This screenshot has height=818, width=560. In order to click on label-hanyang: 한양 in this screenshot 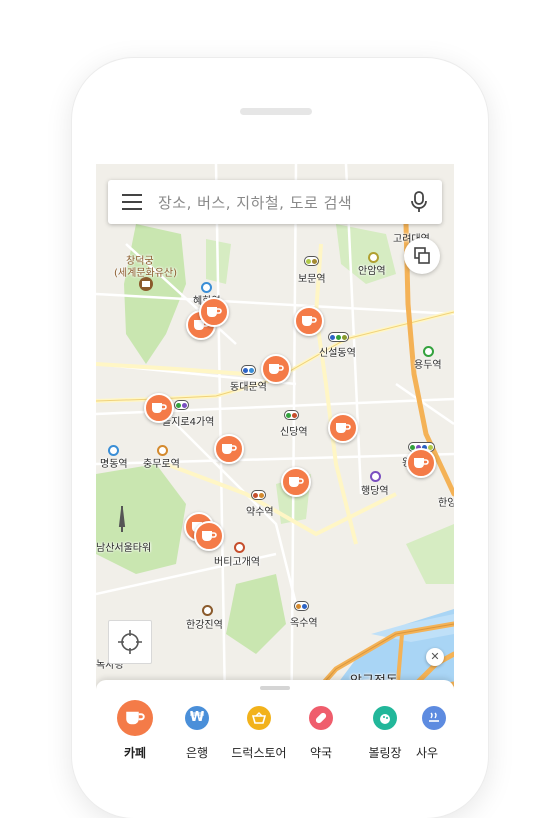, I will do `click(446, 503)`.